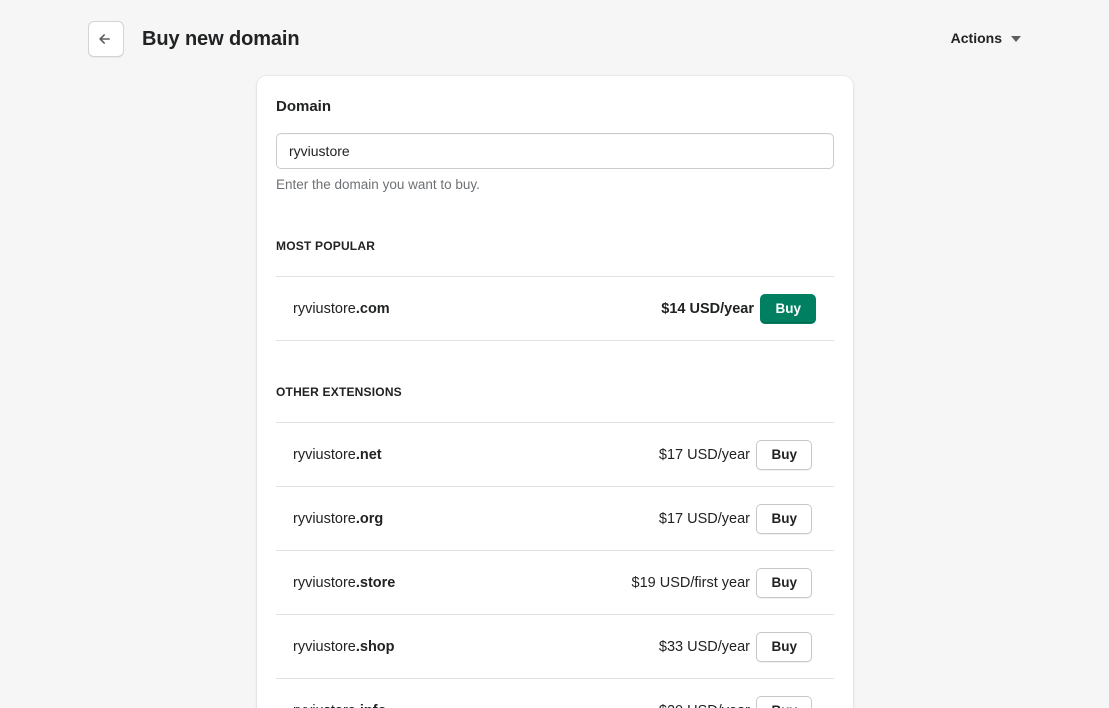 This screenshot has width=1109, height=708. What do you see at coordinates (476, 519) in the screenshot?
I see `domain-name: ryviustore.org` at bounding box center [476, 519].